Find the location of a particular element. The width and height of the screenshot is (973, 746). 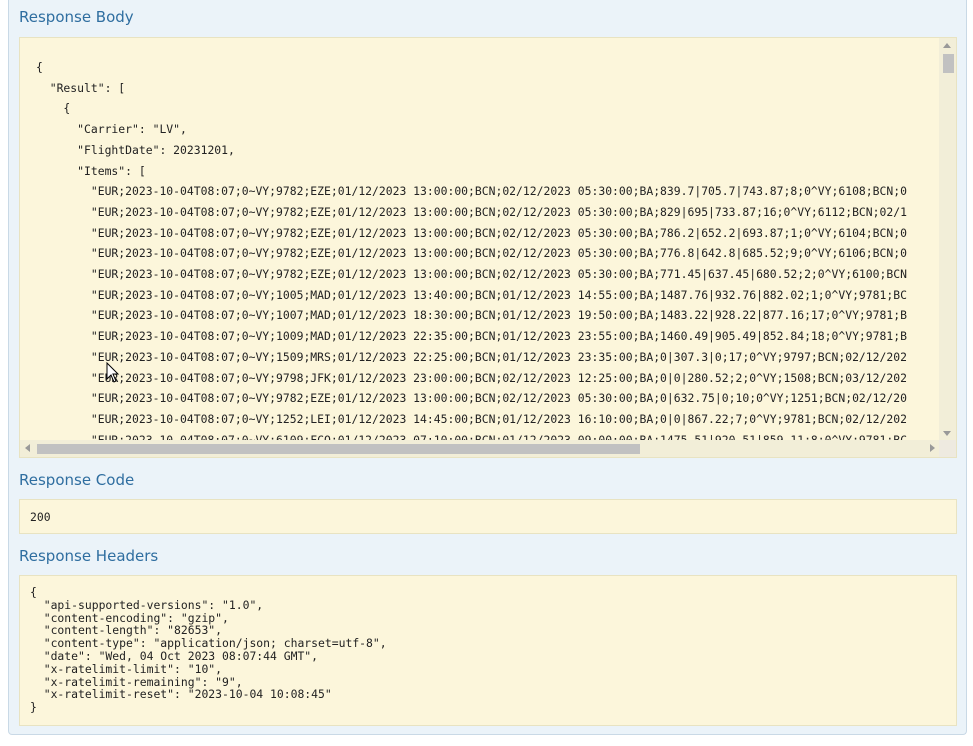

scroll-right-arrow-icon is located at coordinates (932, 448).